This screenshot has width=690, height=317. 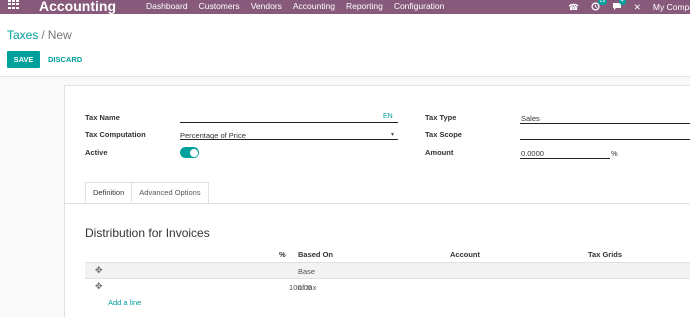 I want to click on col-header-based-on: Based On, so click(x=315, y=254).